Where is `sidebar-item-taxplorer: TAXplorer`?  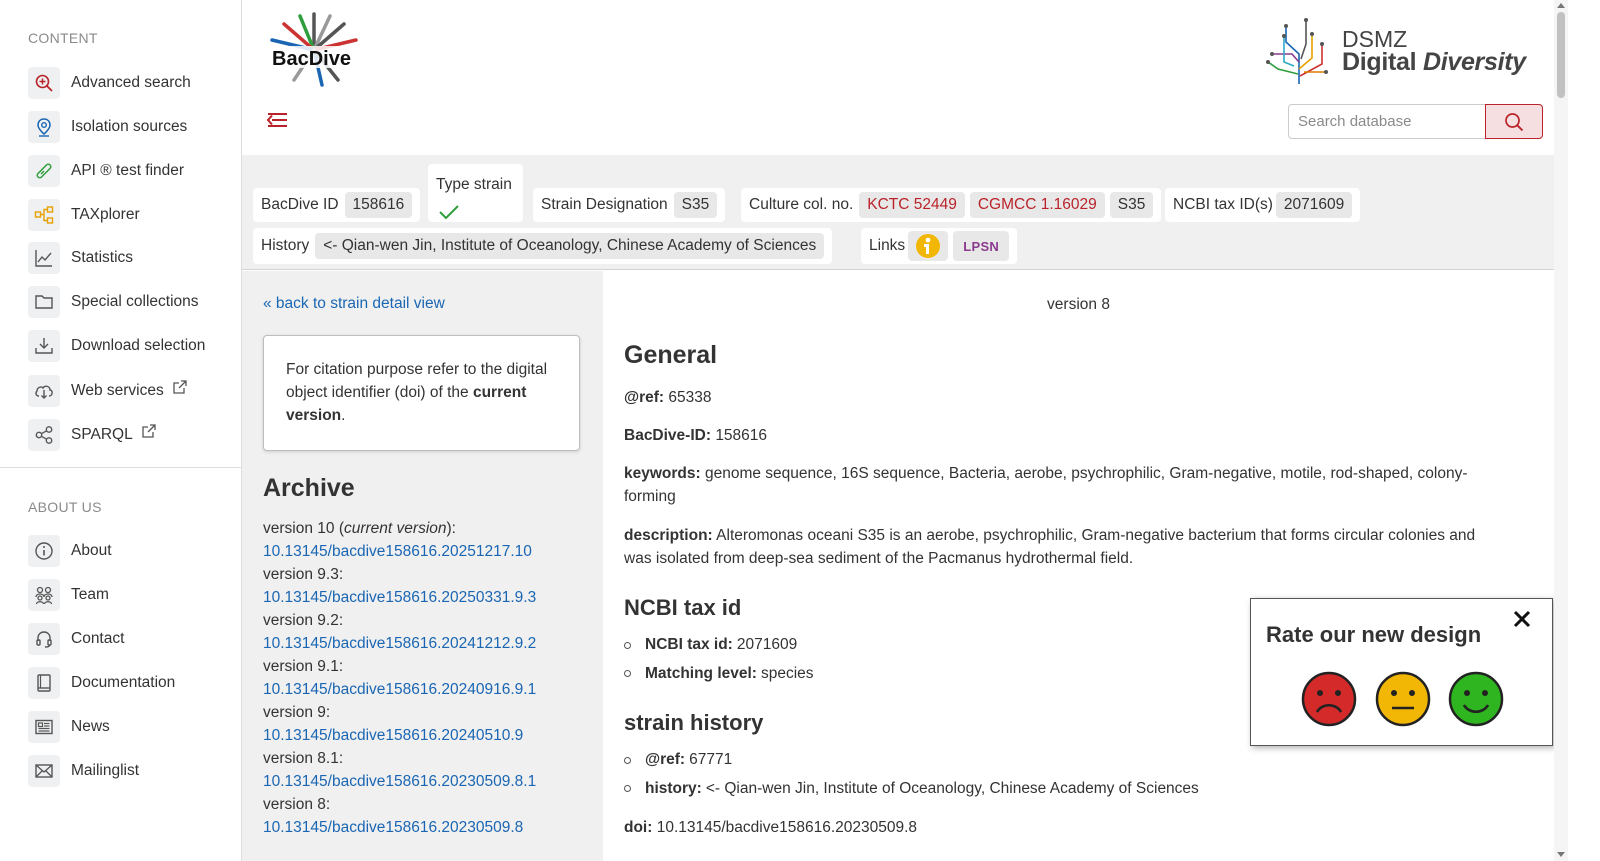
sidebar-item-taxplorer: TAXplorer is located at coordinates (84, 215).